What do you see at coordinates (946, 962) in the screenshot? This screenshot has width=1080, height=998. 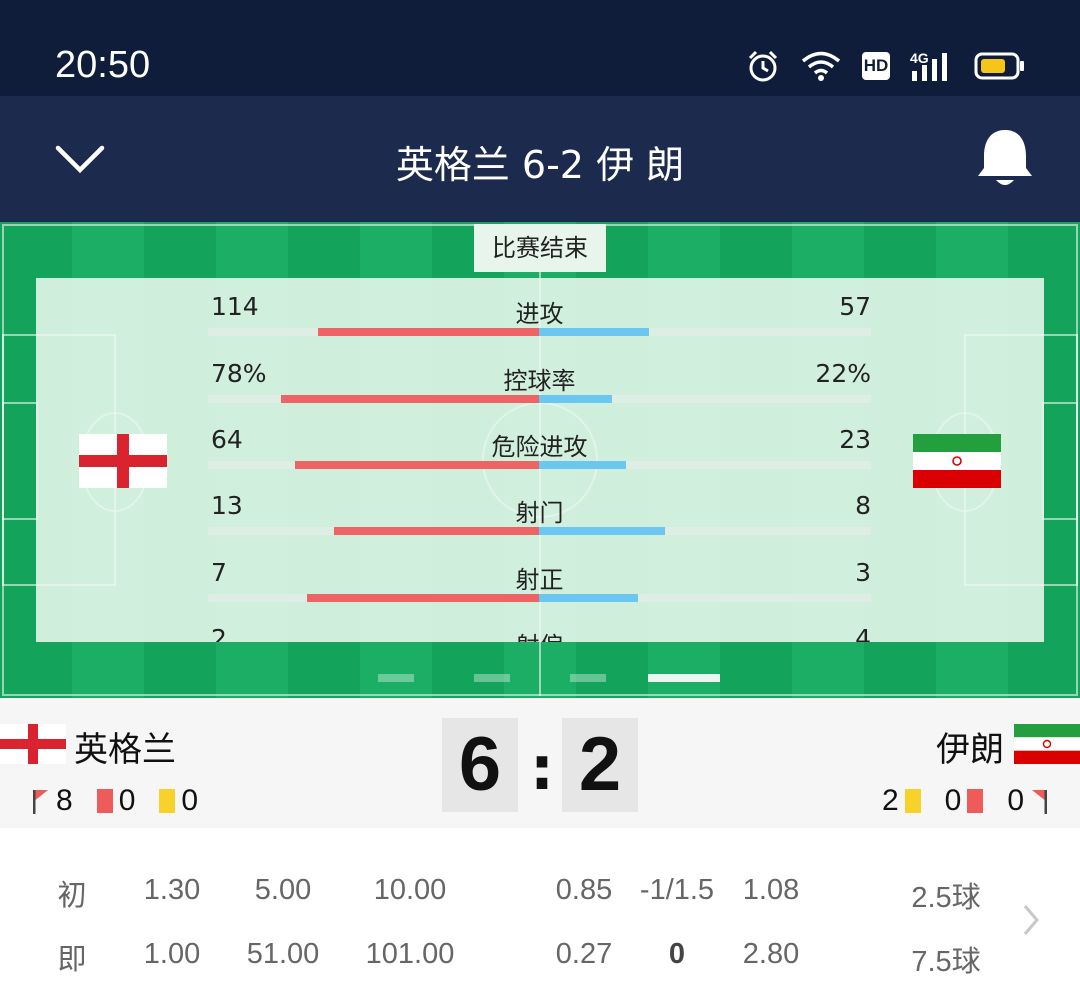 I see `odds-total: 7.5球` at bounding box center [946, 962].